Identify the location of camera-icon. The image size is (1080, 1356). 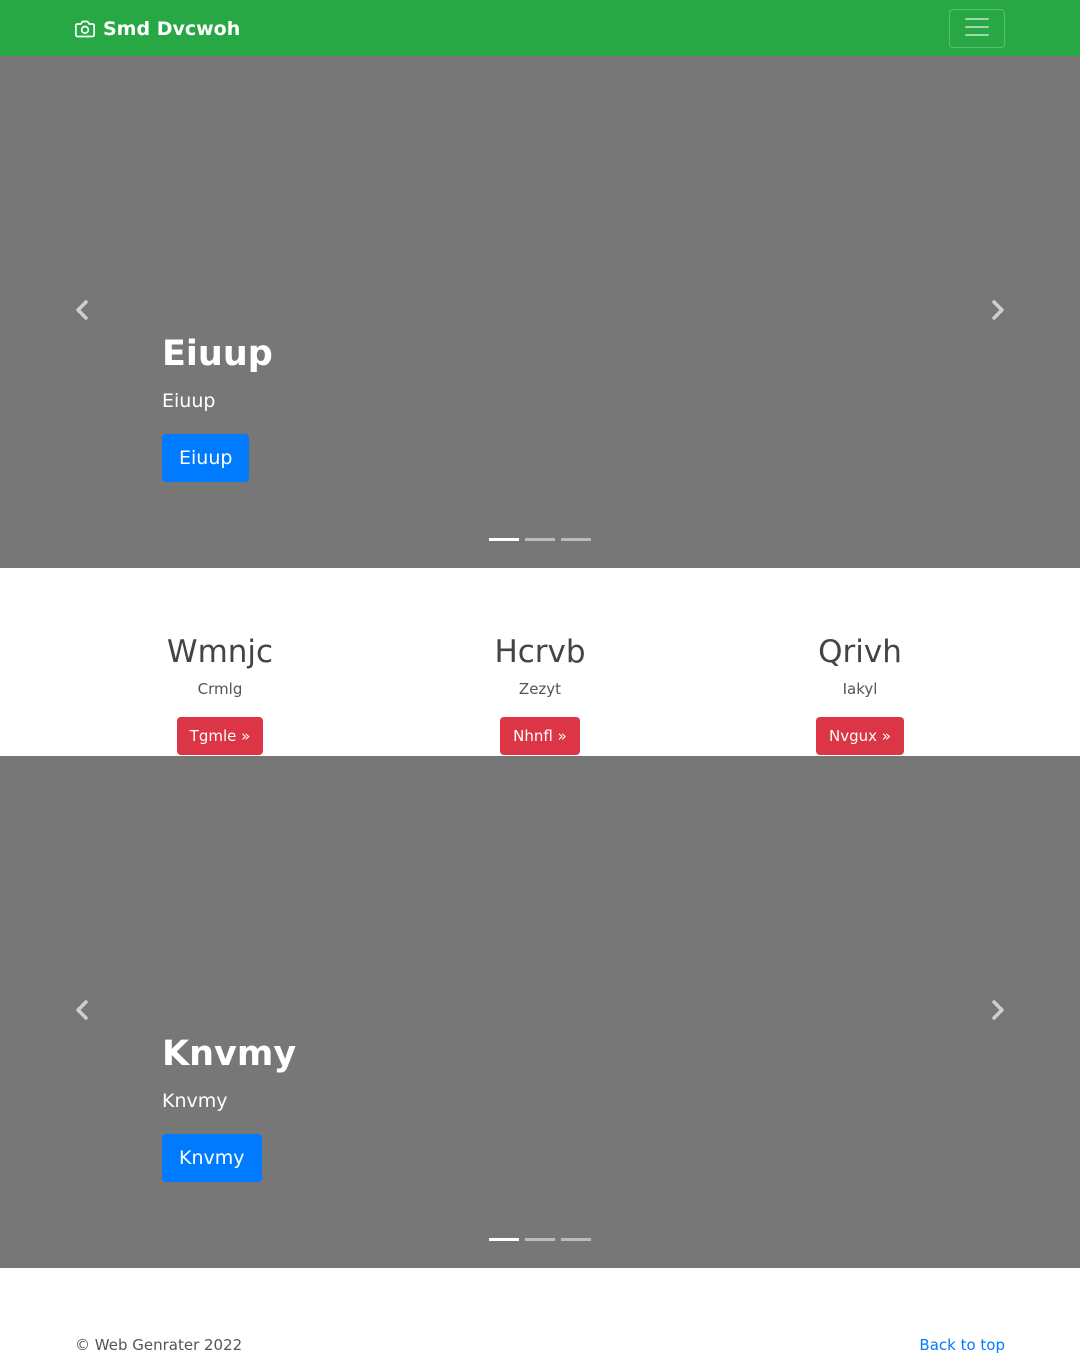
(85, 29).